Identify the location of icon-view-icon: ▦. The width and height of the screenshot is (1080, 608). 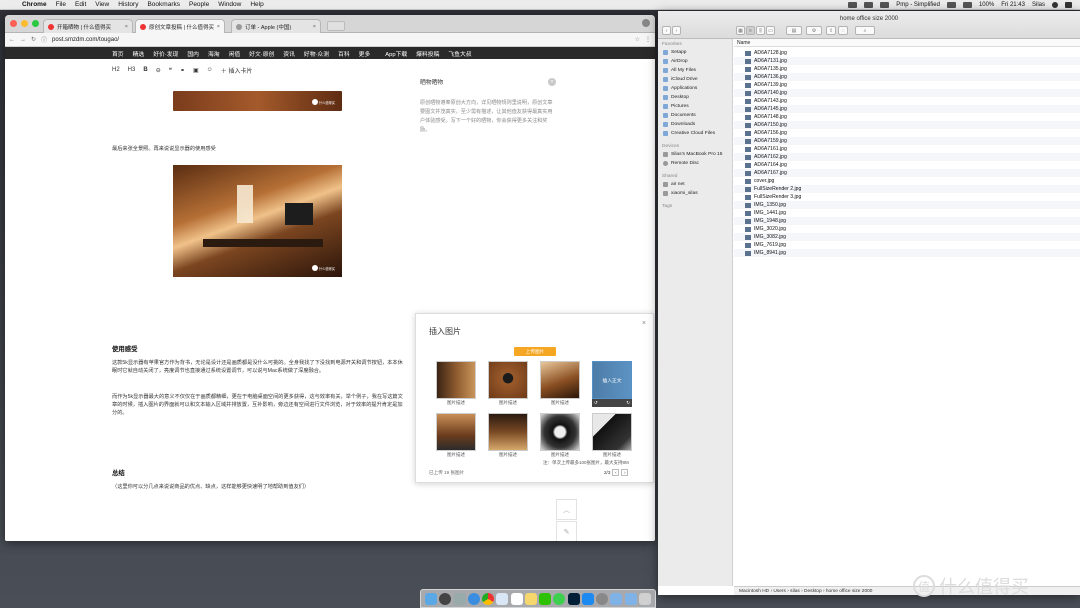
(740, 30).